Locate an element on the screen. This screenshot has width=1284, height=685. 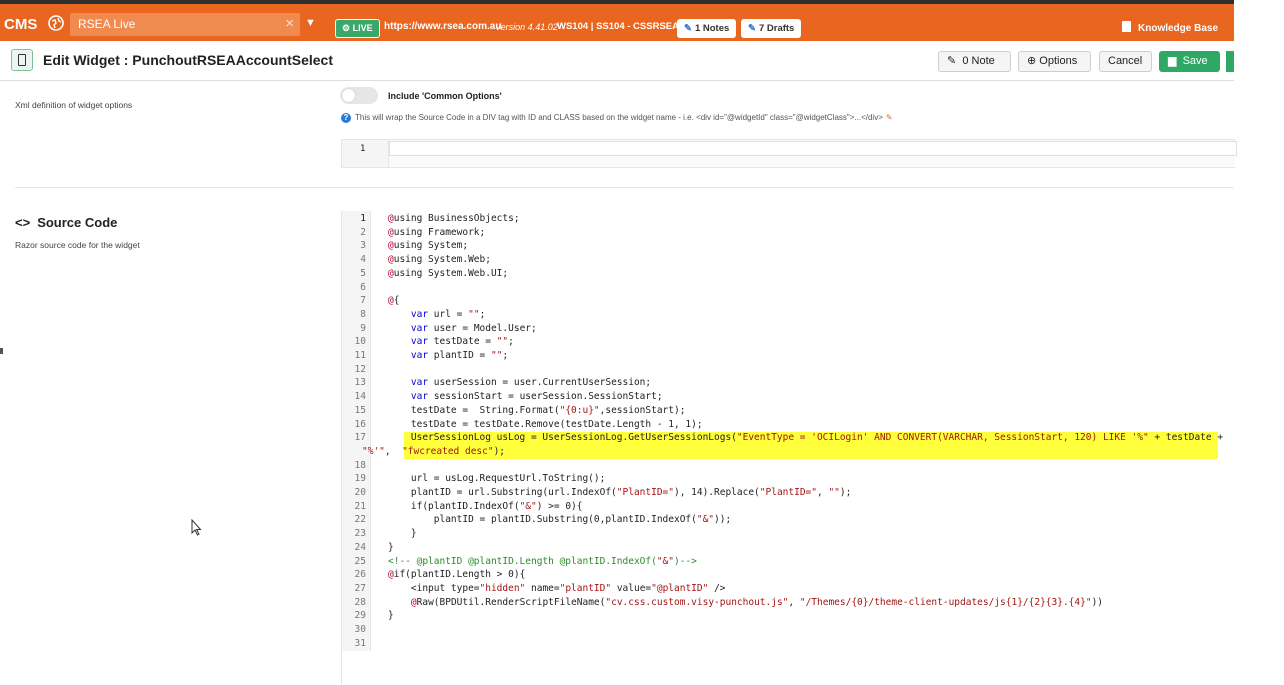
code-line: 29} is located at coordinates (788, 616).